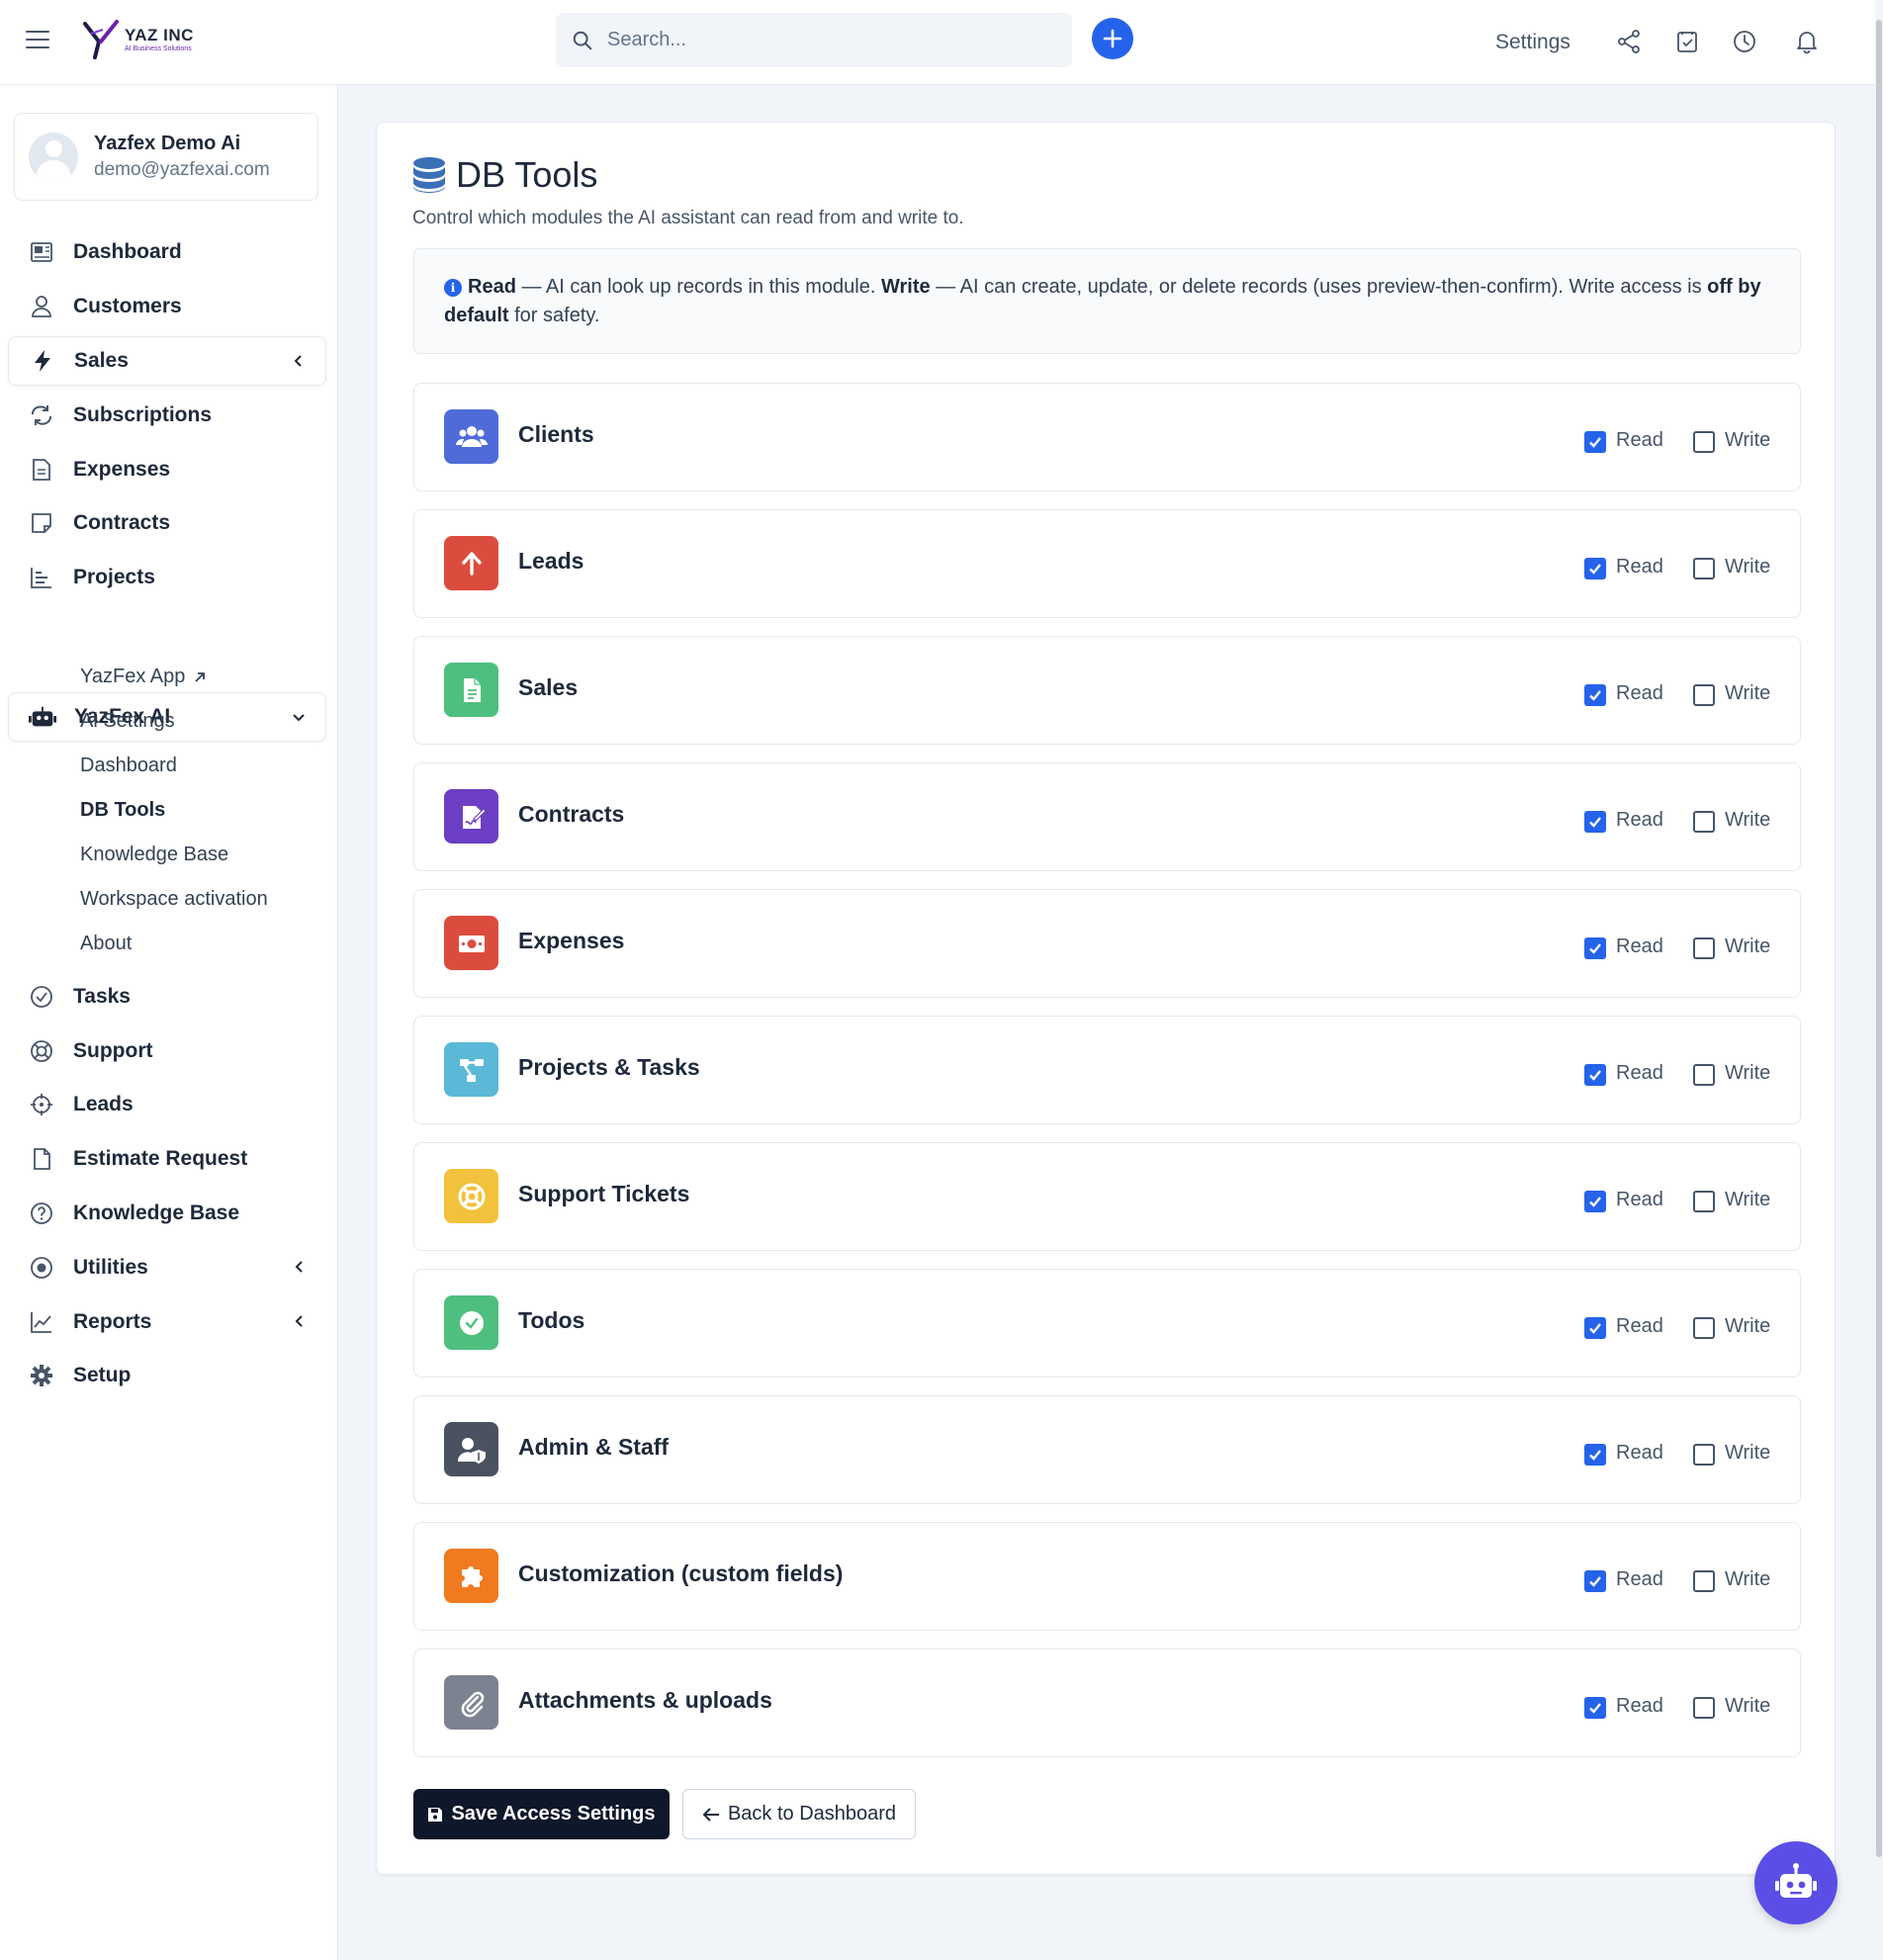  I want to click on submenu-knowledge-base: Knowledge Base, so click(154, 855).